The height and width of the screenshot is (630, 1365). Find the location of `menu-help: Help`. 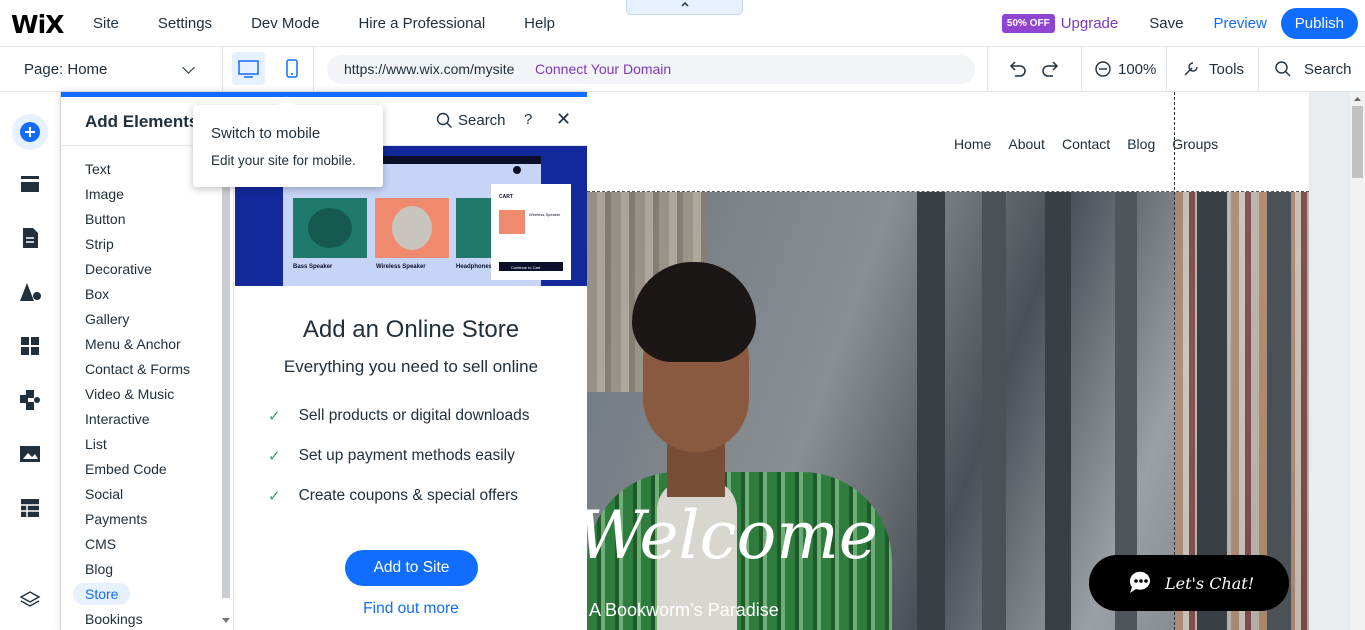

menu-help: Help is located at coordinates (539, 23).